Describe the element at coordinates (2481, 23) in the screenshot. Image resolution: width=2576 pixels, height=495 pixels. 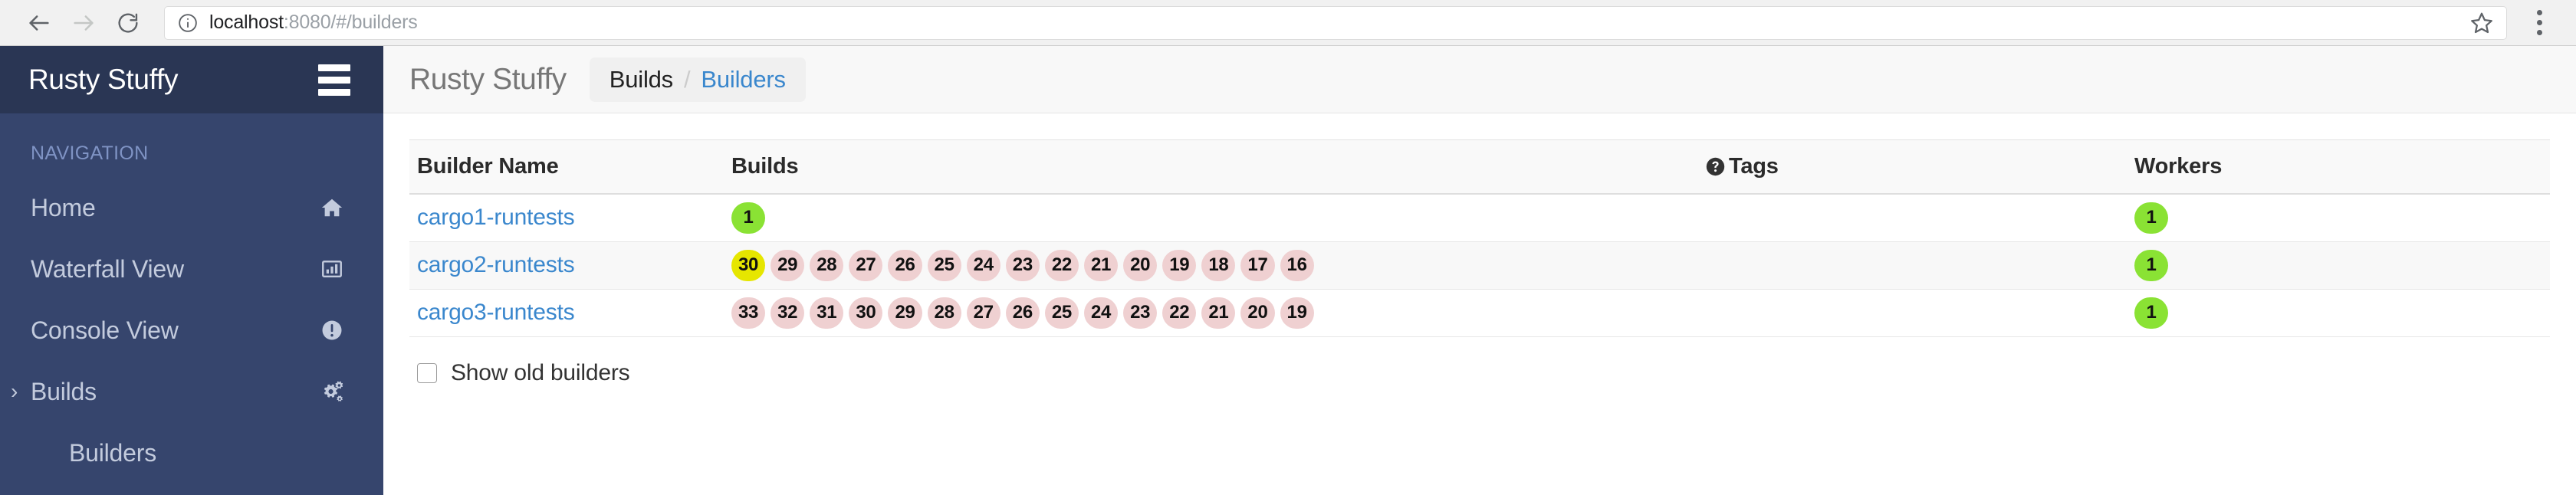
I see `star-icon` at that location.